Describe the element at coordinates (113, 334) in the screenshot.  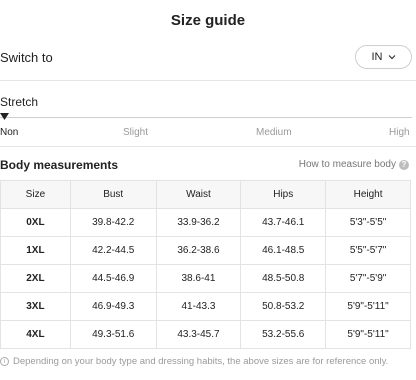
I see `bust-cell: 49.3-51.6` at that location.